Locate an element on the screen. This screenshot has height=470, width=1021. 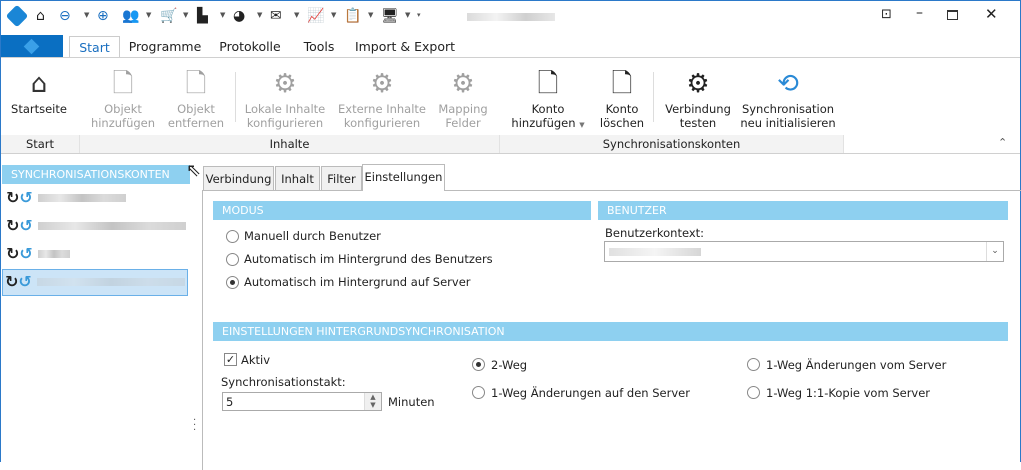
objekt-entfernen-button: 🗋 Objekt entfernen is located at coordinates (196, 98).